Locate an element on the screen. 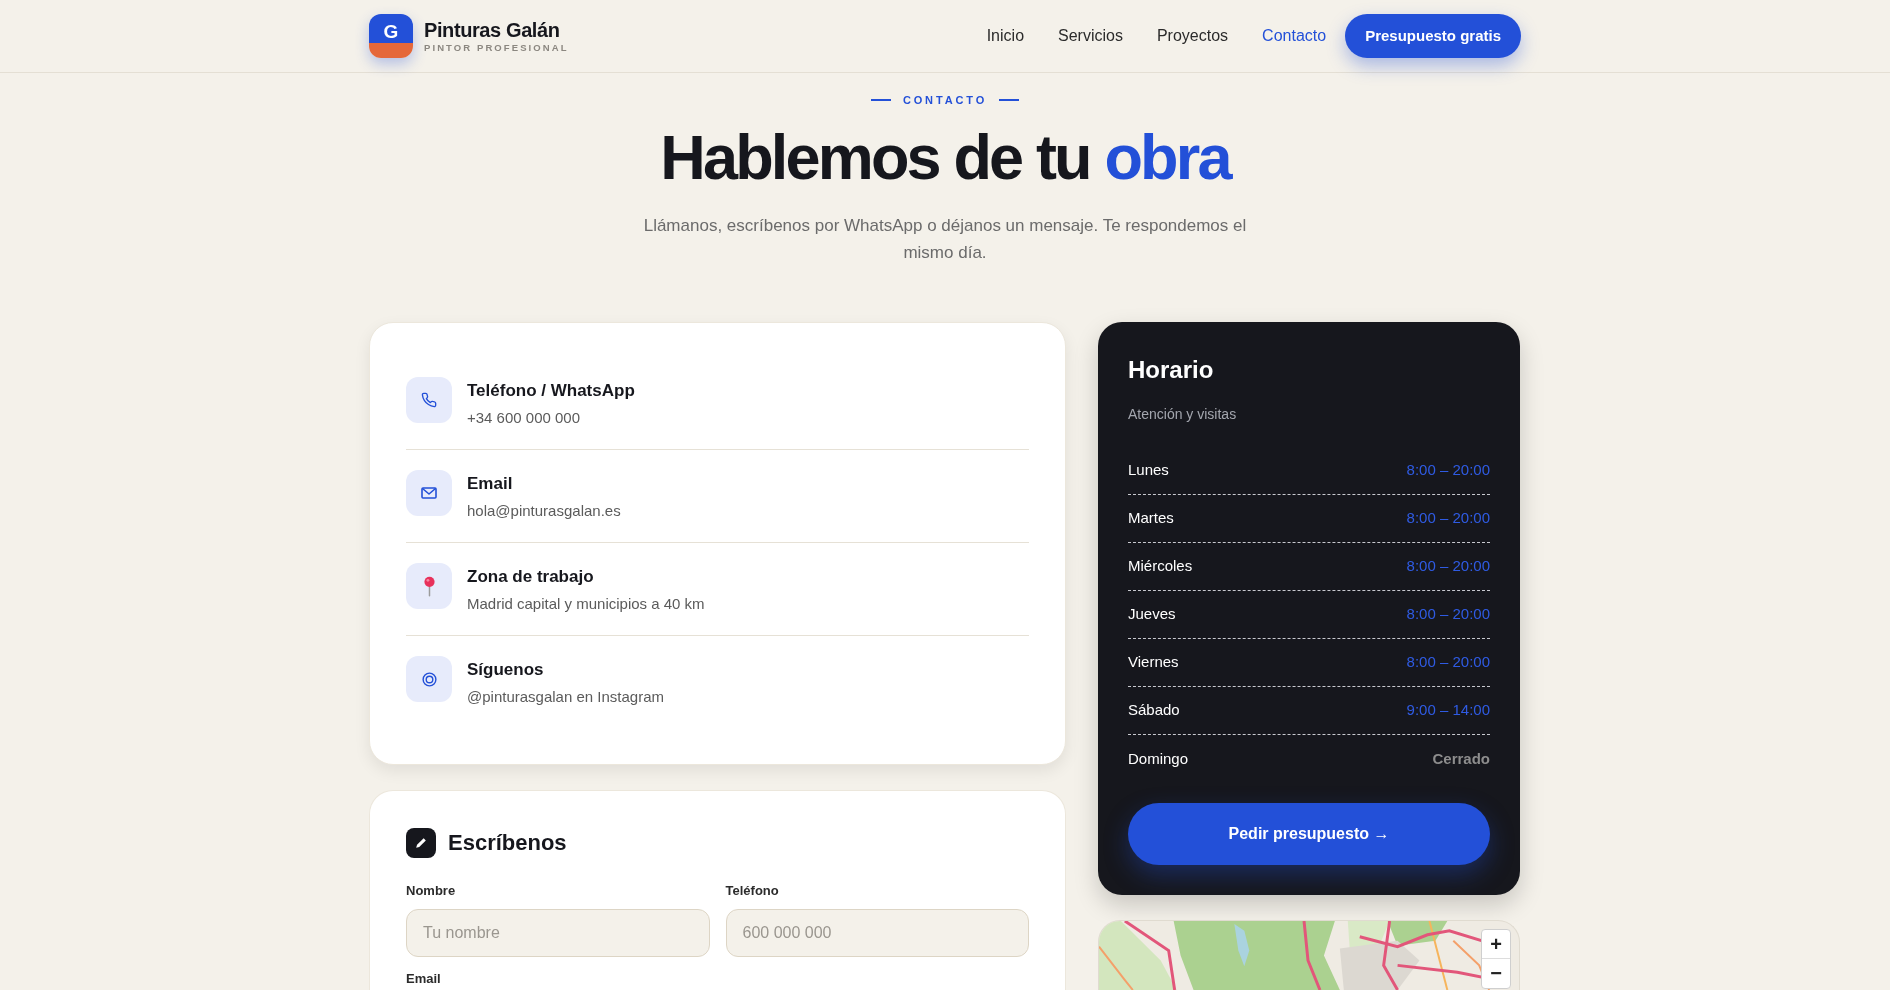 This screenshot has height=990, width=1890. contact-value: @pinturasgalan en Instagram is located at coordinates (565, 697).